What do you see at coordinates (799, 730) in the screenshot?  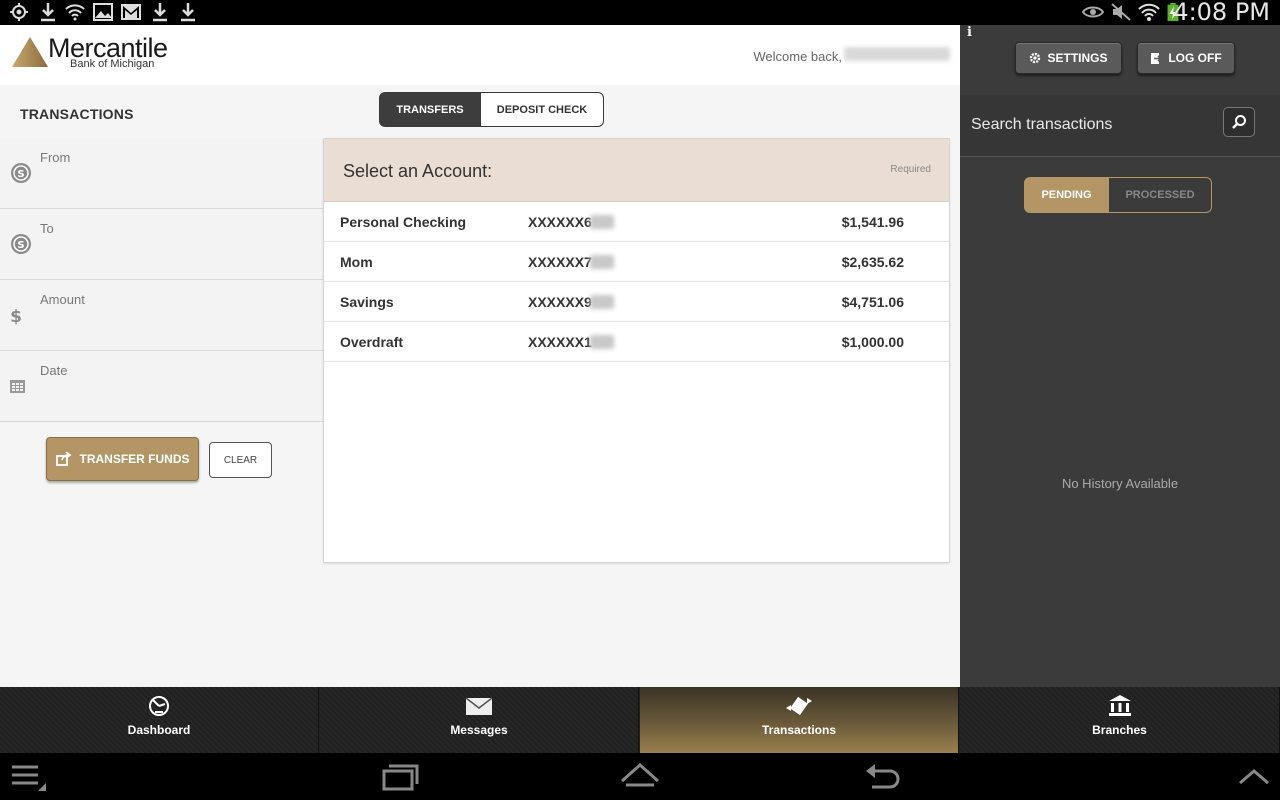 I see `tab-label: Transactions` at bounding box center [799, 730].